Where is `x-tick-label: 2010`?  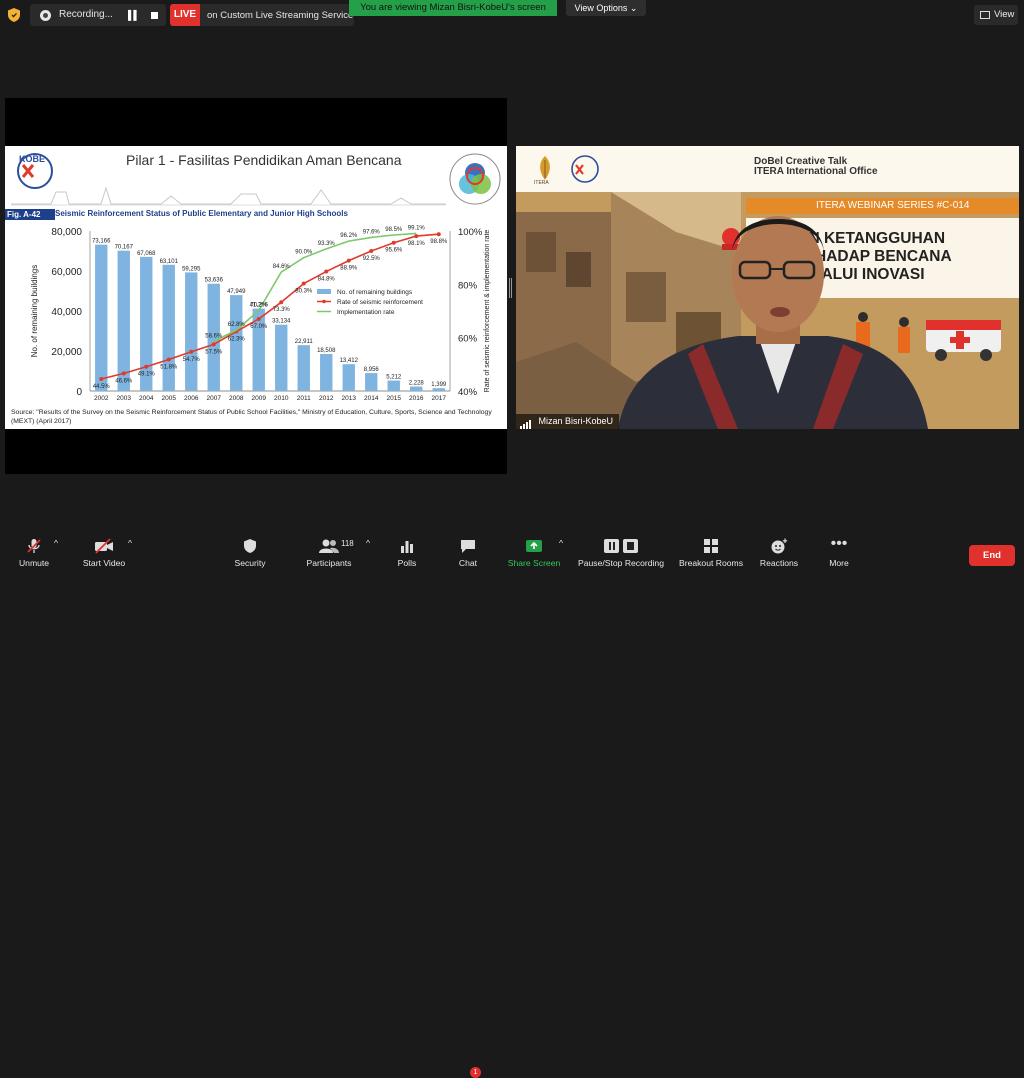
x-tick-label: 2010 is located at coordinates (281, 398).